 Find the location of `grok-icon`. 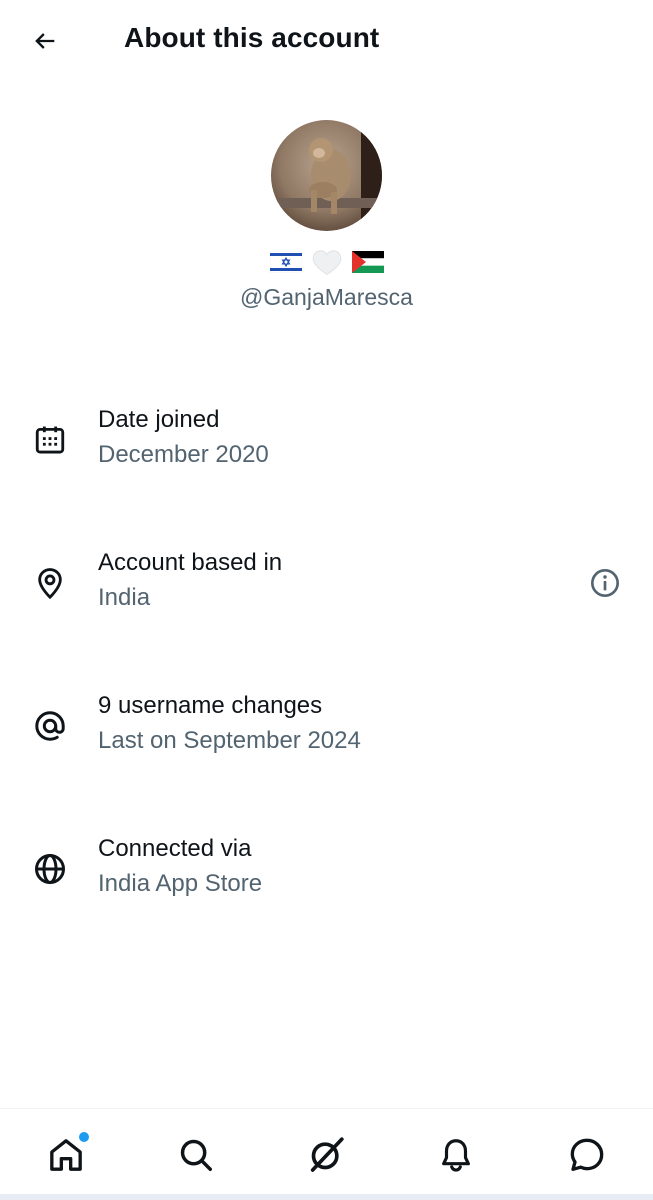

grok-icon is located at coordinates (327, 1154).